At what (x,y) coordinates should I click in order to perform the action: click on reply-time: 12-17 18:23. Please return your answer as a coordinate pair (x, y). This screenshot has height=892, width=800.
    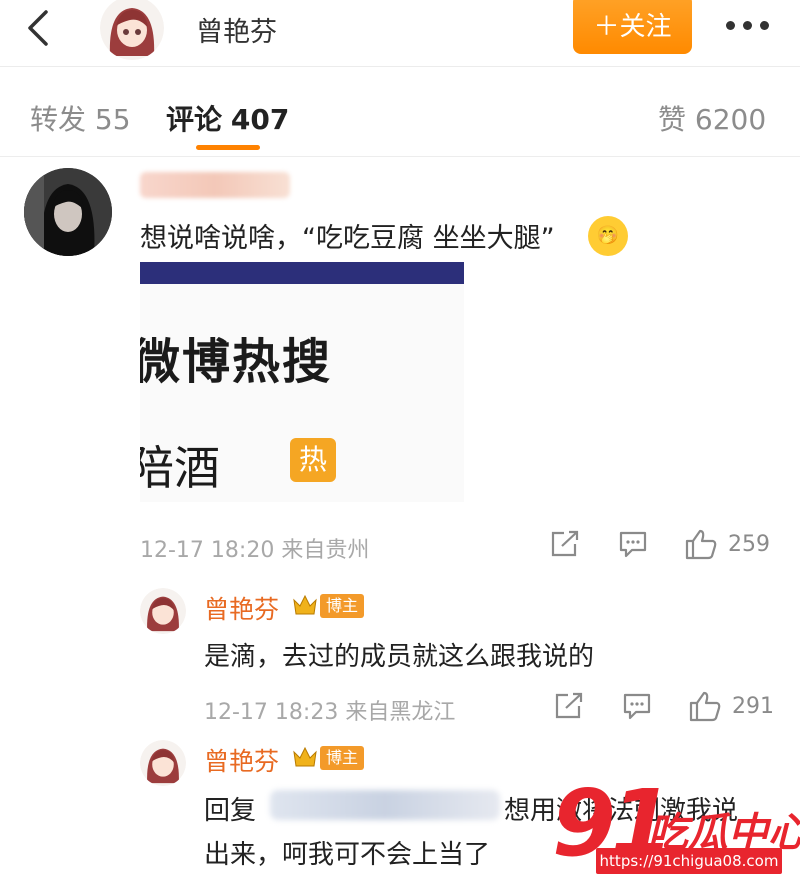
    Looking at the image, I should click on (271, 712).